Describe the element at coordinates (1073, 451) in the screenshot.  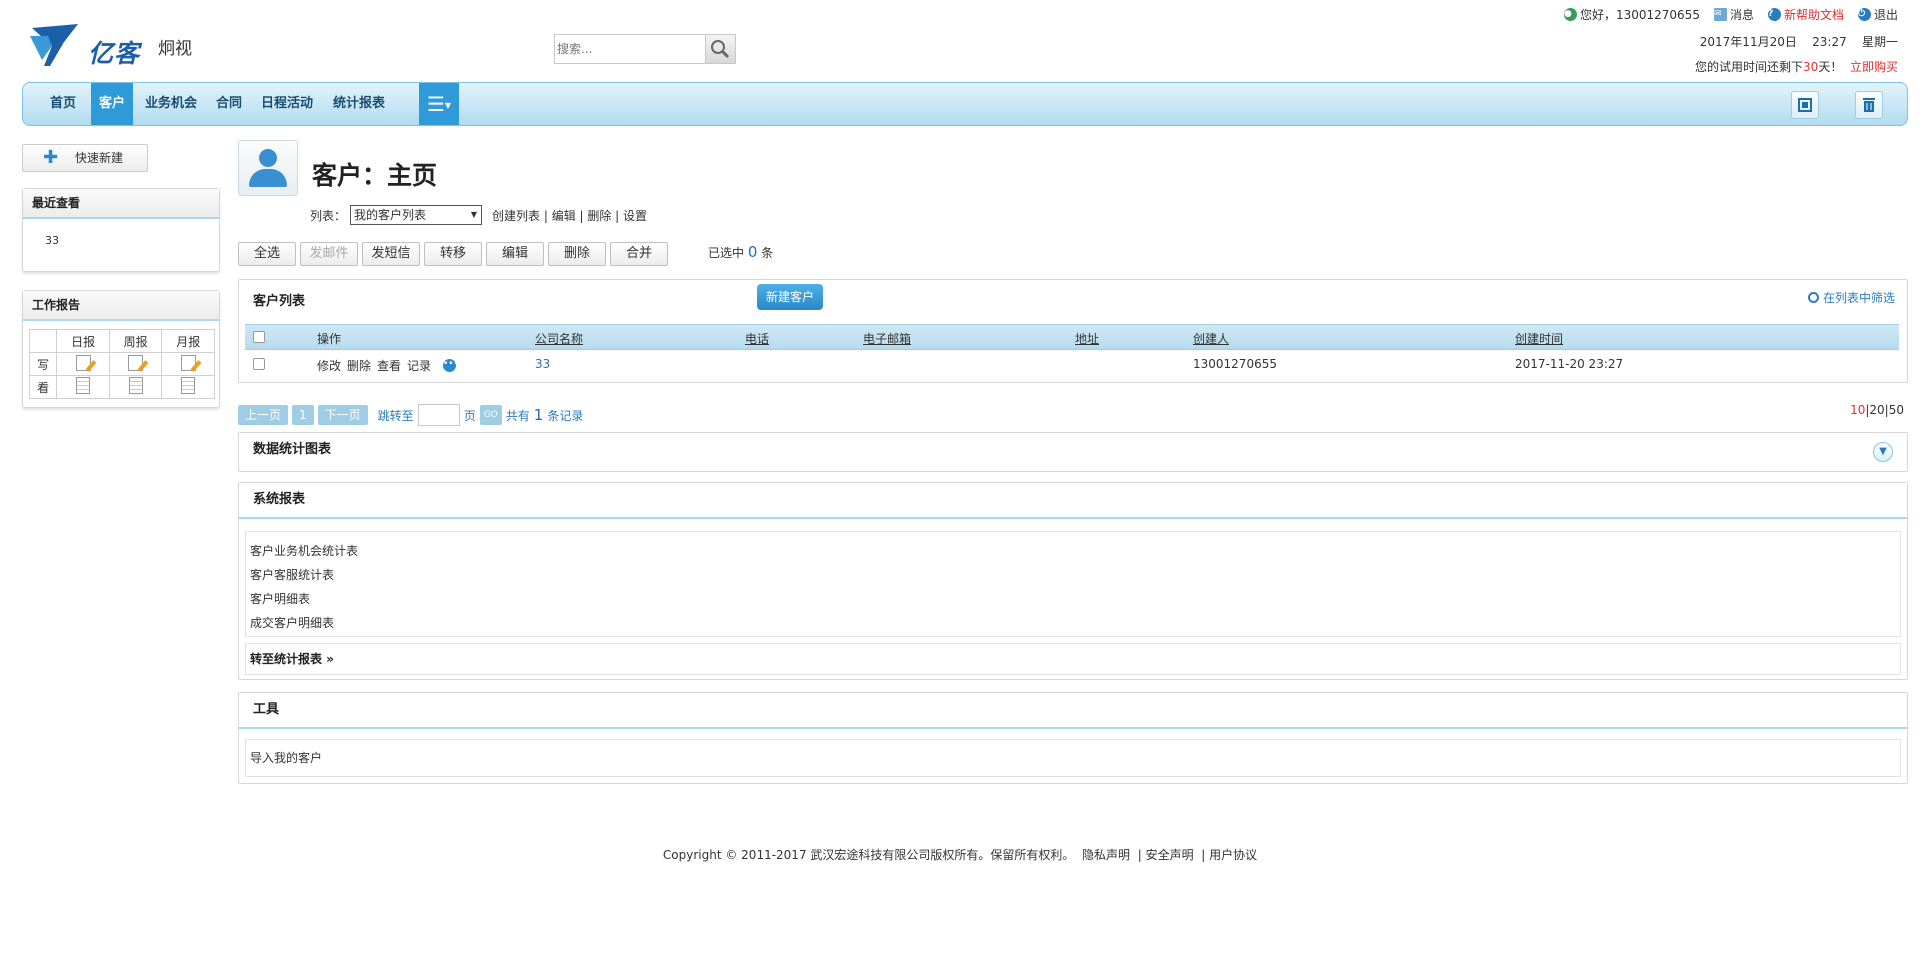
I see `chart-section-title: 数据统计图表` at that location.